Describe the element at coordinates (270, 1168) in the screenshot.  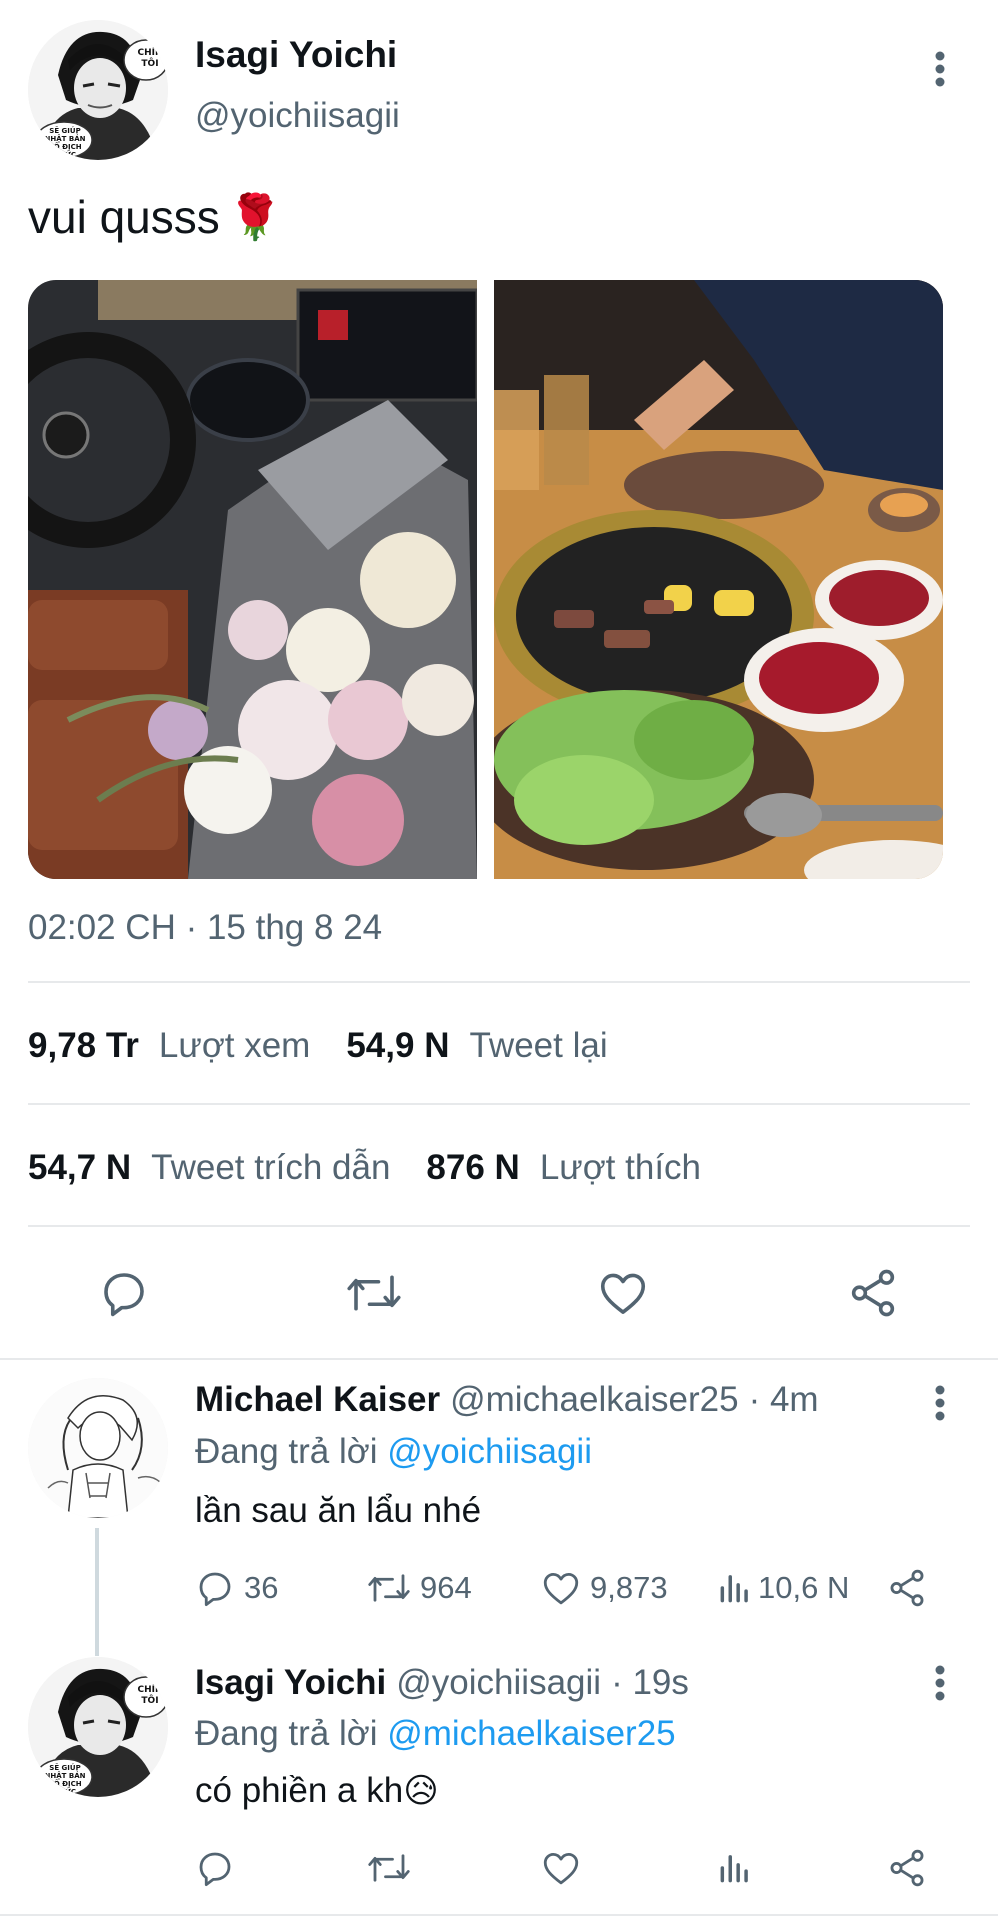
I see `quotes-label: Tweet trích dẫn` at that location.